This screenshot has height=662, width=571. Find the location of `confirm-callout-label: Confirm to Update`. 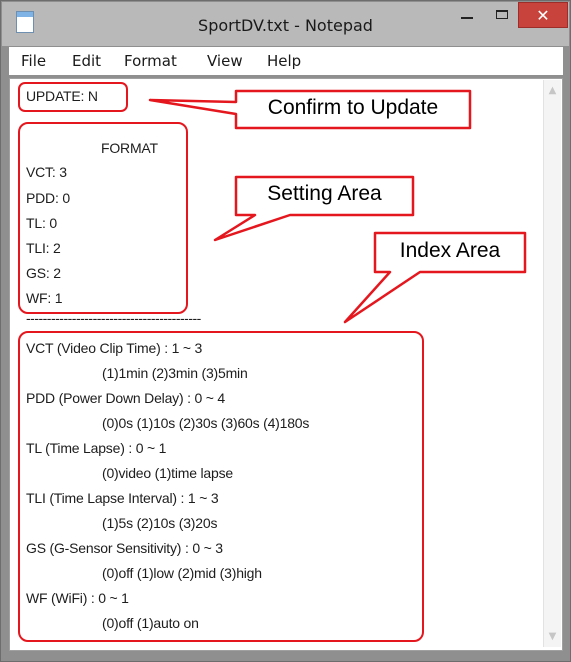

confirm-callout-label: Confirm to Update is located at coordinates (353, 107).